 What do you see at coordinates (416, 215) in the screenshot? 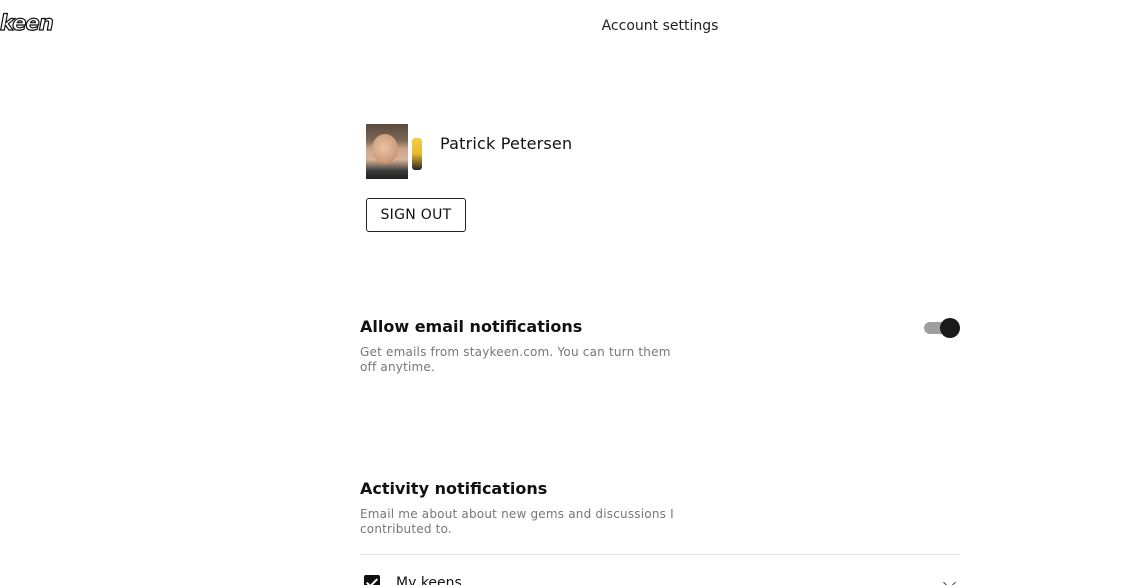
I see `sign-out-button: SIGN OUT` at bounding box center [416, 215].